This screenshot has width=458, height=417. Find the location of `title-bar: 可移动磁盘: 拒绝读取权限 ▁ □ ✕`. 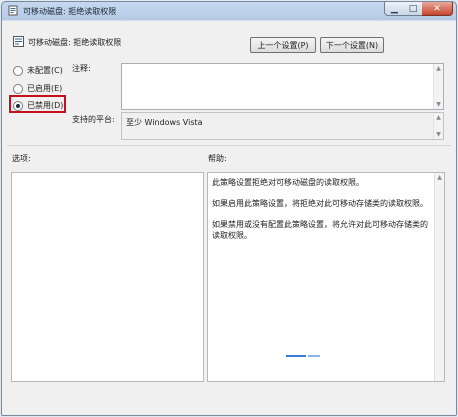

title-bar: 可移动磁盘: 拒绝读取权限 ▁ □ ✕ is located at coordinates (229, 11).